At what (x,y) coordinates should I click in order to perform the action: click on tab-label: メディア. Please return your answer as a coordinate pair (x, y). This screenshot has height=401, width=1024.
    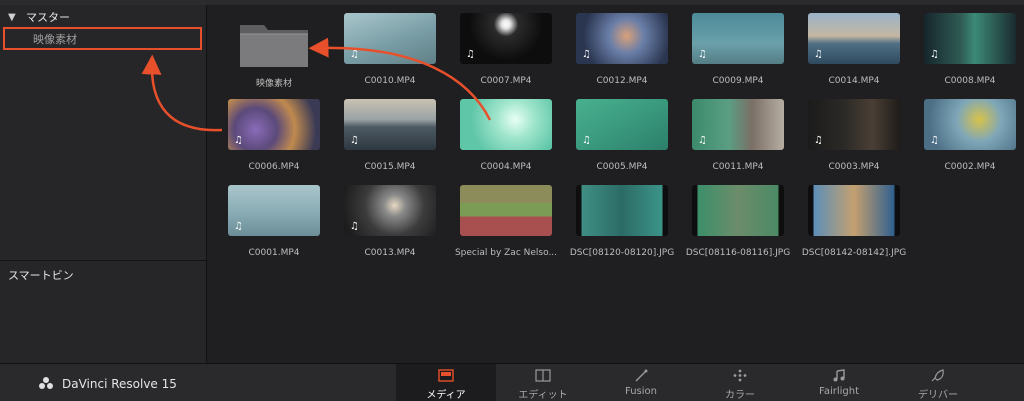
    Looking at the image, I should click on (446, 395).